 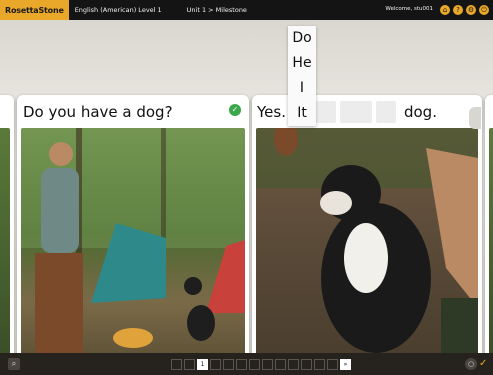 What do you see at coordinates (118, 10) in the screenshot?
I see `course-title: English (American) Level 1` at bounding box center [118, 10].